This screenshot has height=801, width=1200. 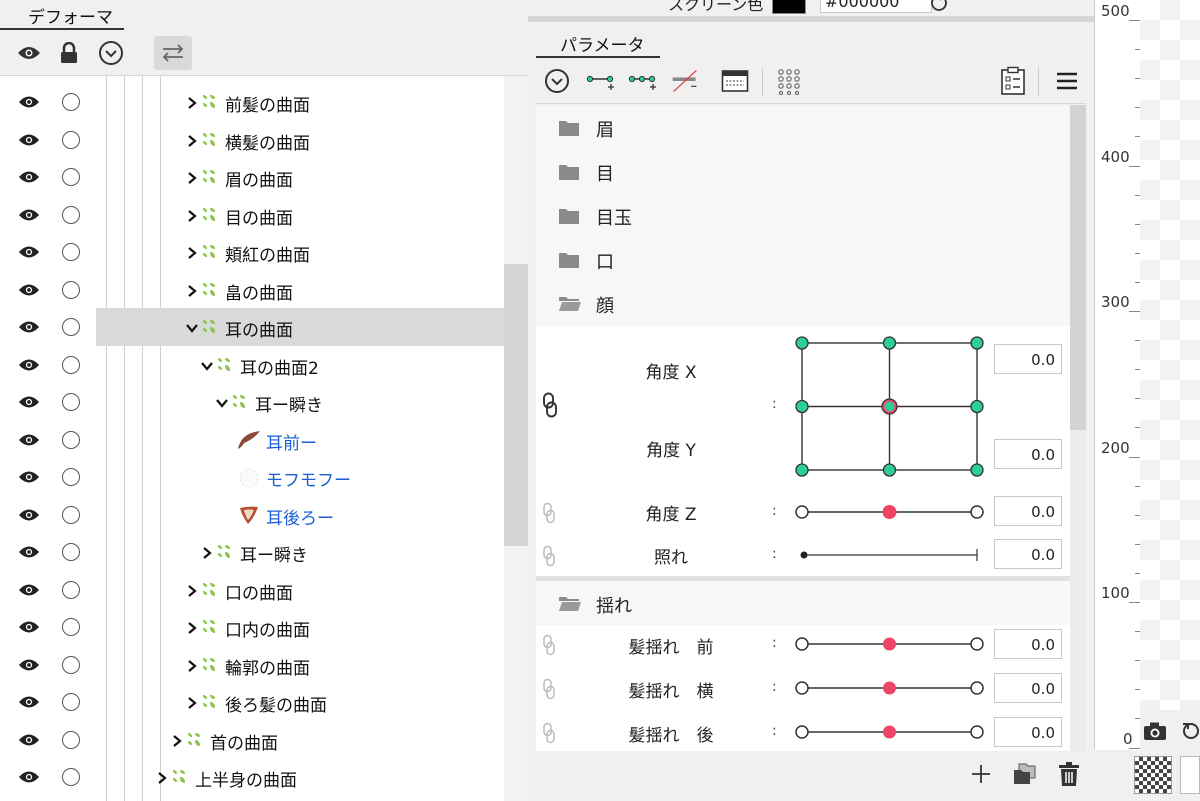 I want to click on tree-row: 耳前ー, so click(x=252, y=440).